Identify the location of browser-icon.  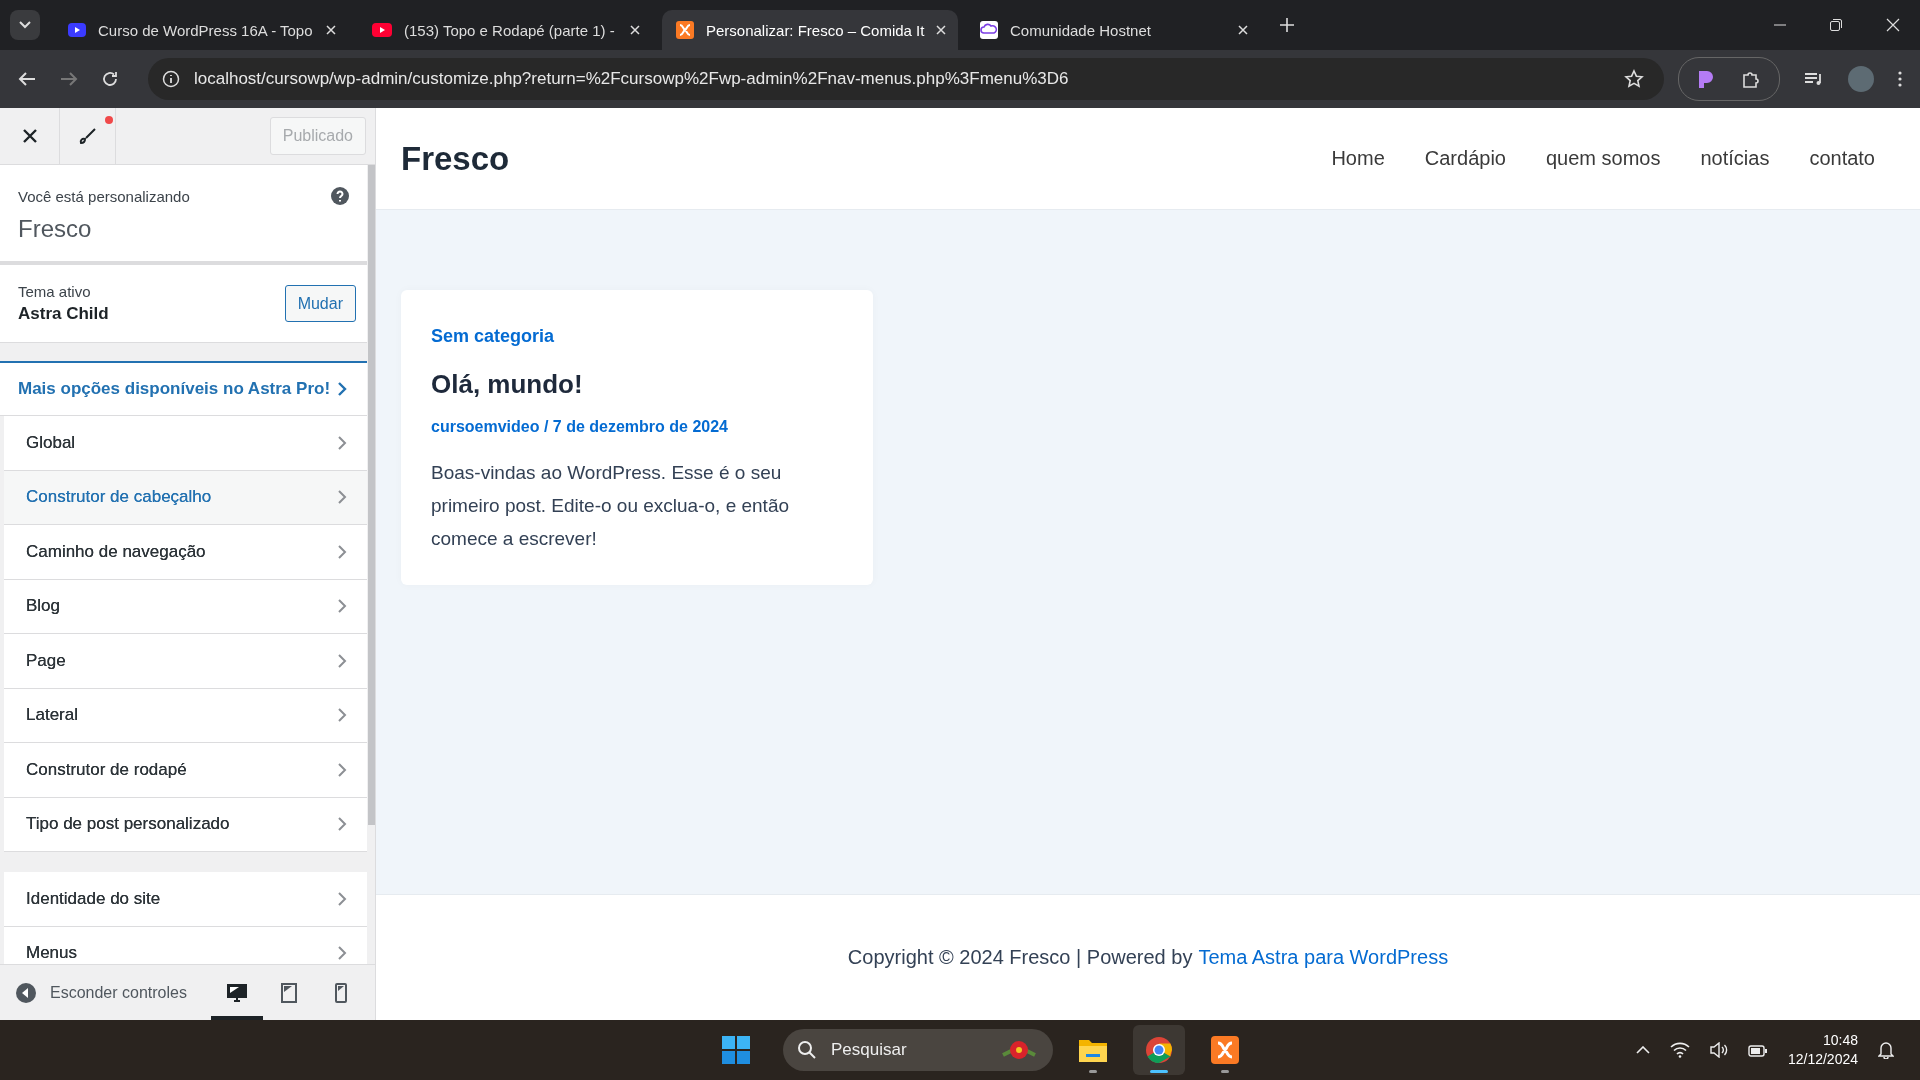
(1159, 1050).